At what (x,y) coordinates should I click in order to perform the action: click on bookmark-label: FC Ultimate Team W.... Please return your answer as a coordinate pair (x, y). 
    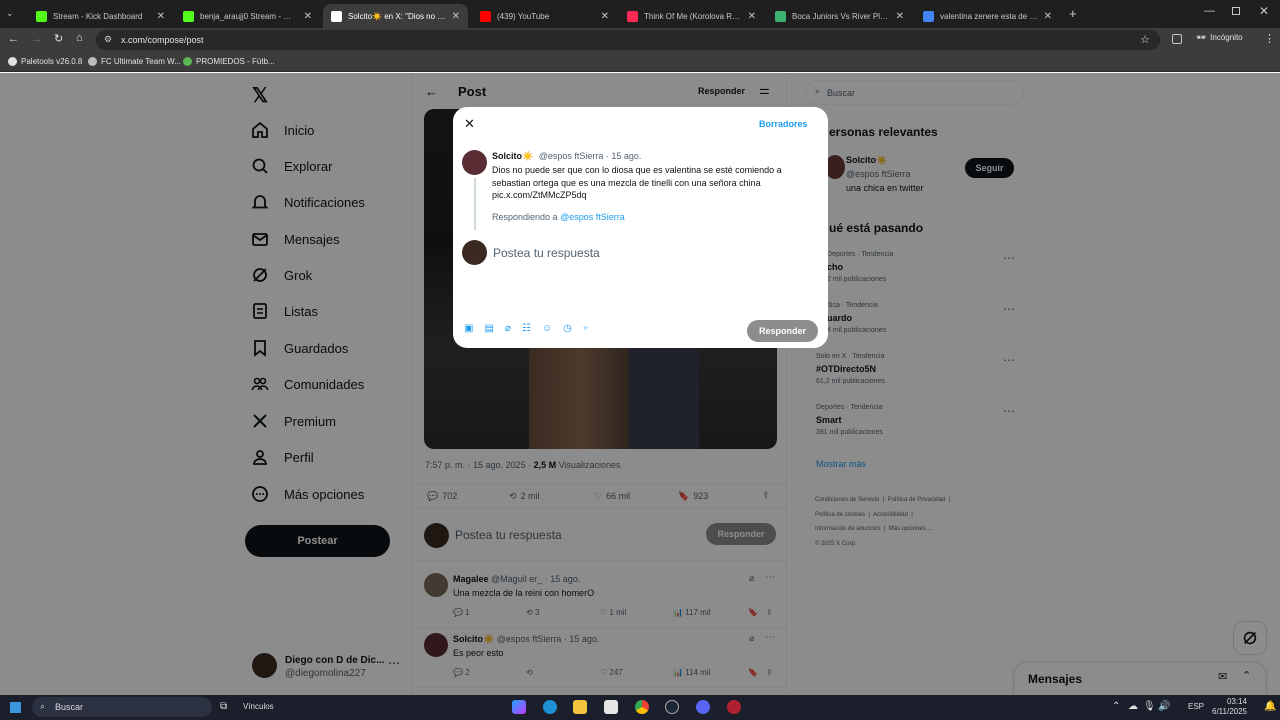
    Looking at the image, I should click on (141, 61).